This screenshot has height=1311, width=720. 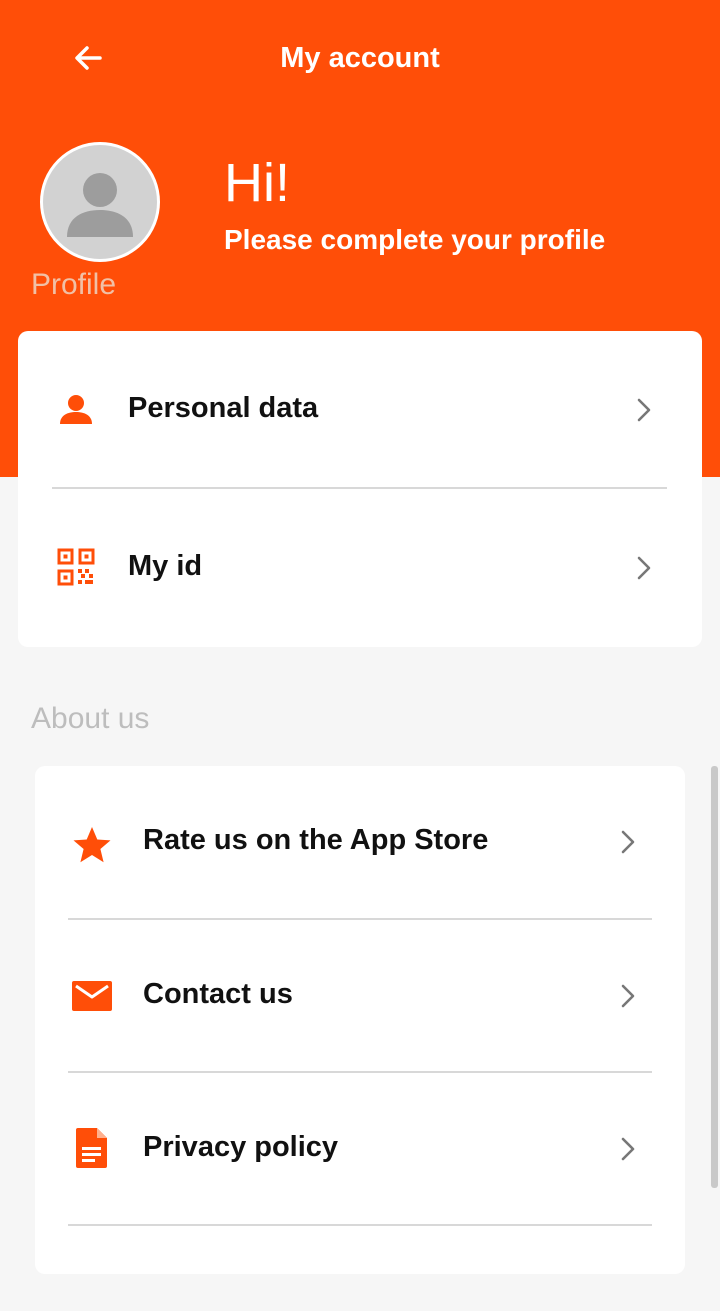 What do you see at coordinates (218, 994) in the screenshot?
I see `menu-item-label: Contact us` at bounding box center [218, 994].